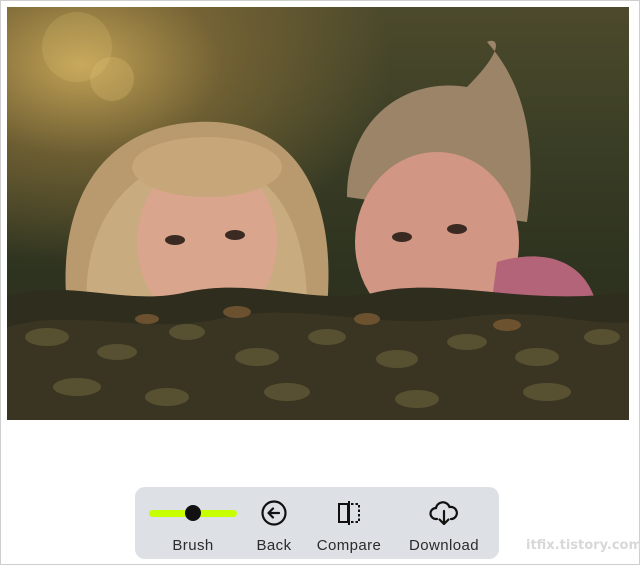  Describe the element at coordinates (583, 545) in the screenshot. I see `watermark: itfix.tistory.com` at that location.